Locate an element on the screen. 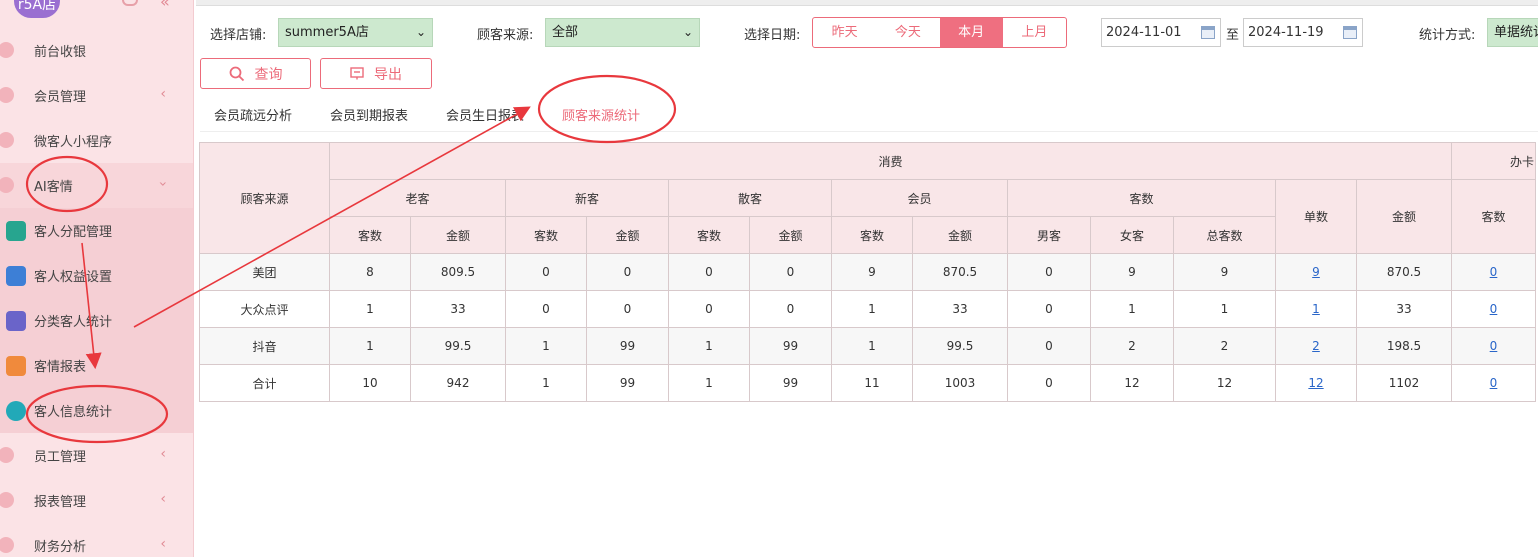 The width and height of the screenshot is (1538, 557). search-icon is located at coordinates (236, 73).